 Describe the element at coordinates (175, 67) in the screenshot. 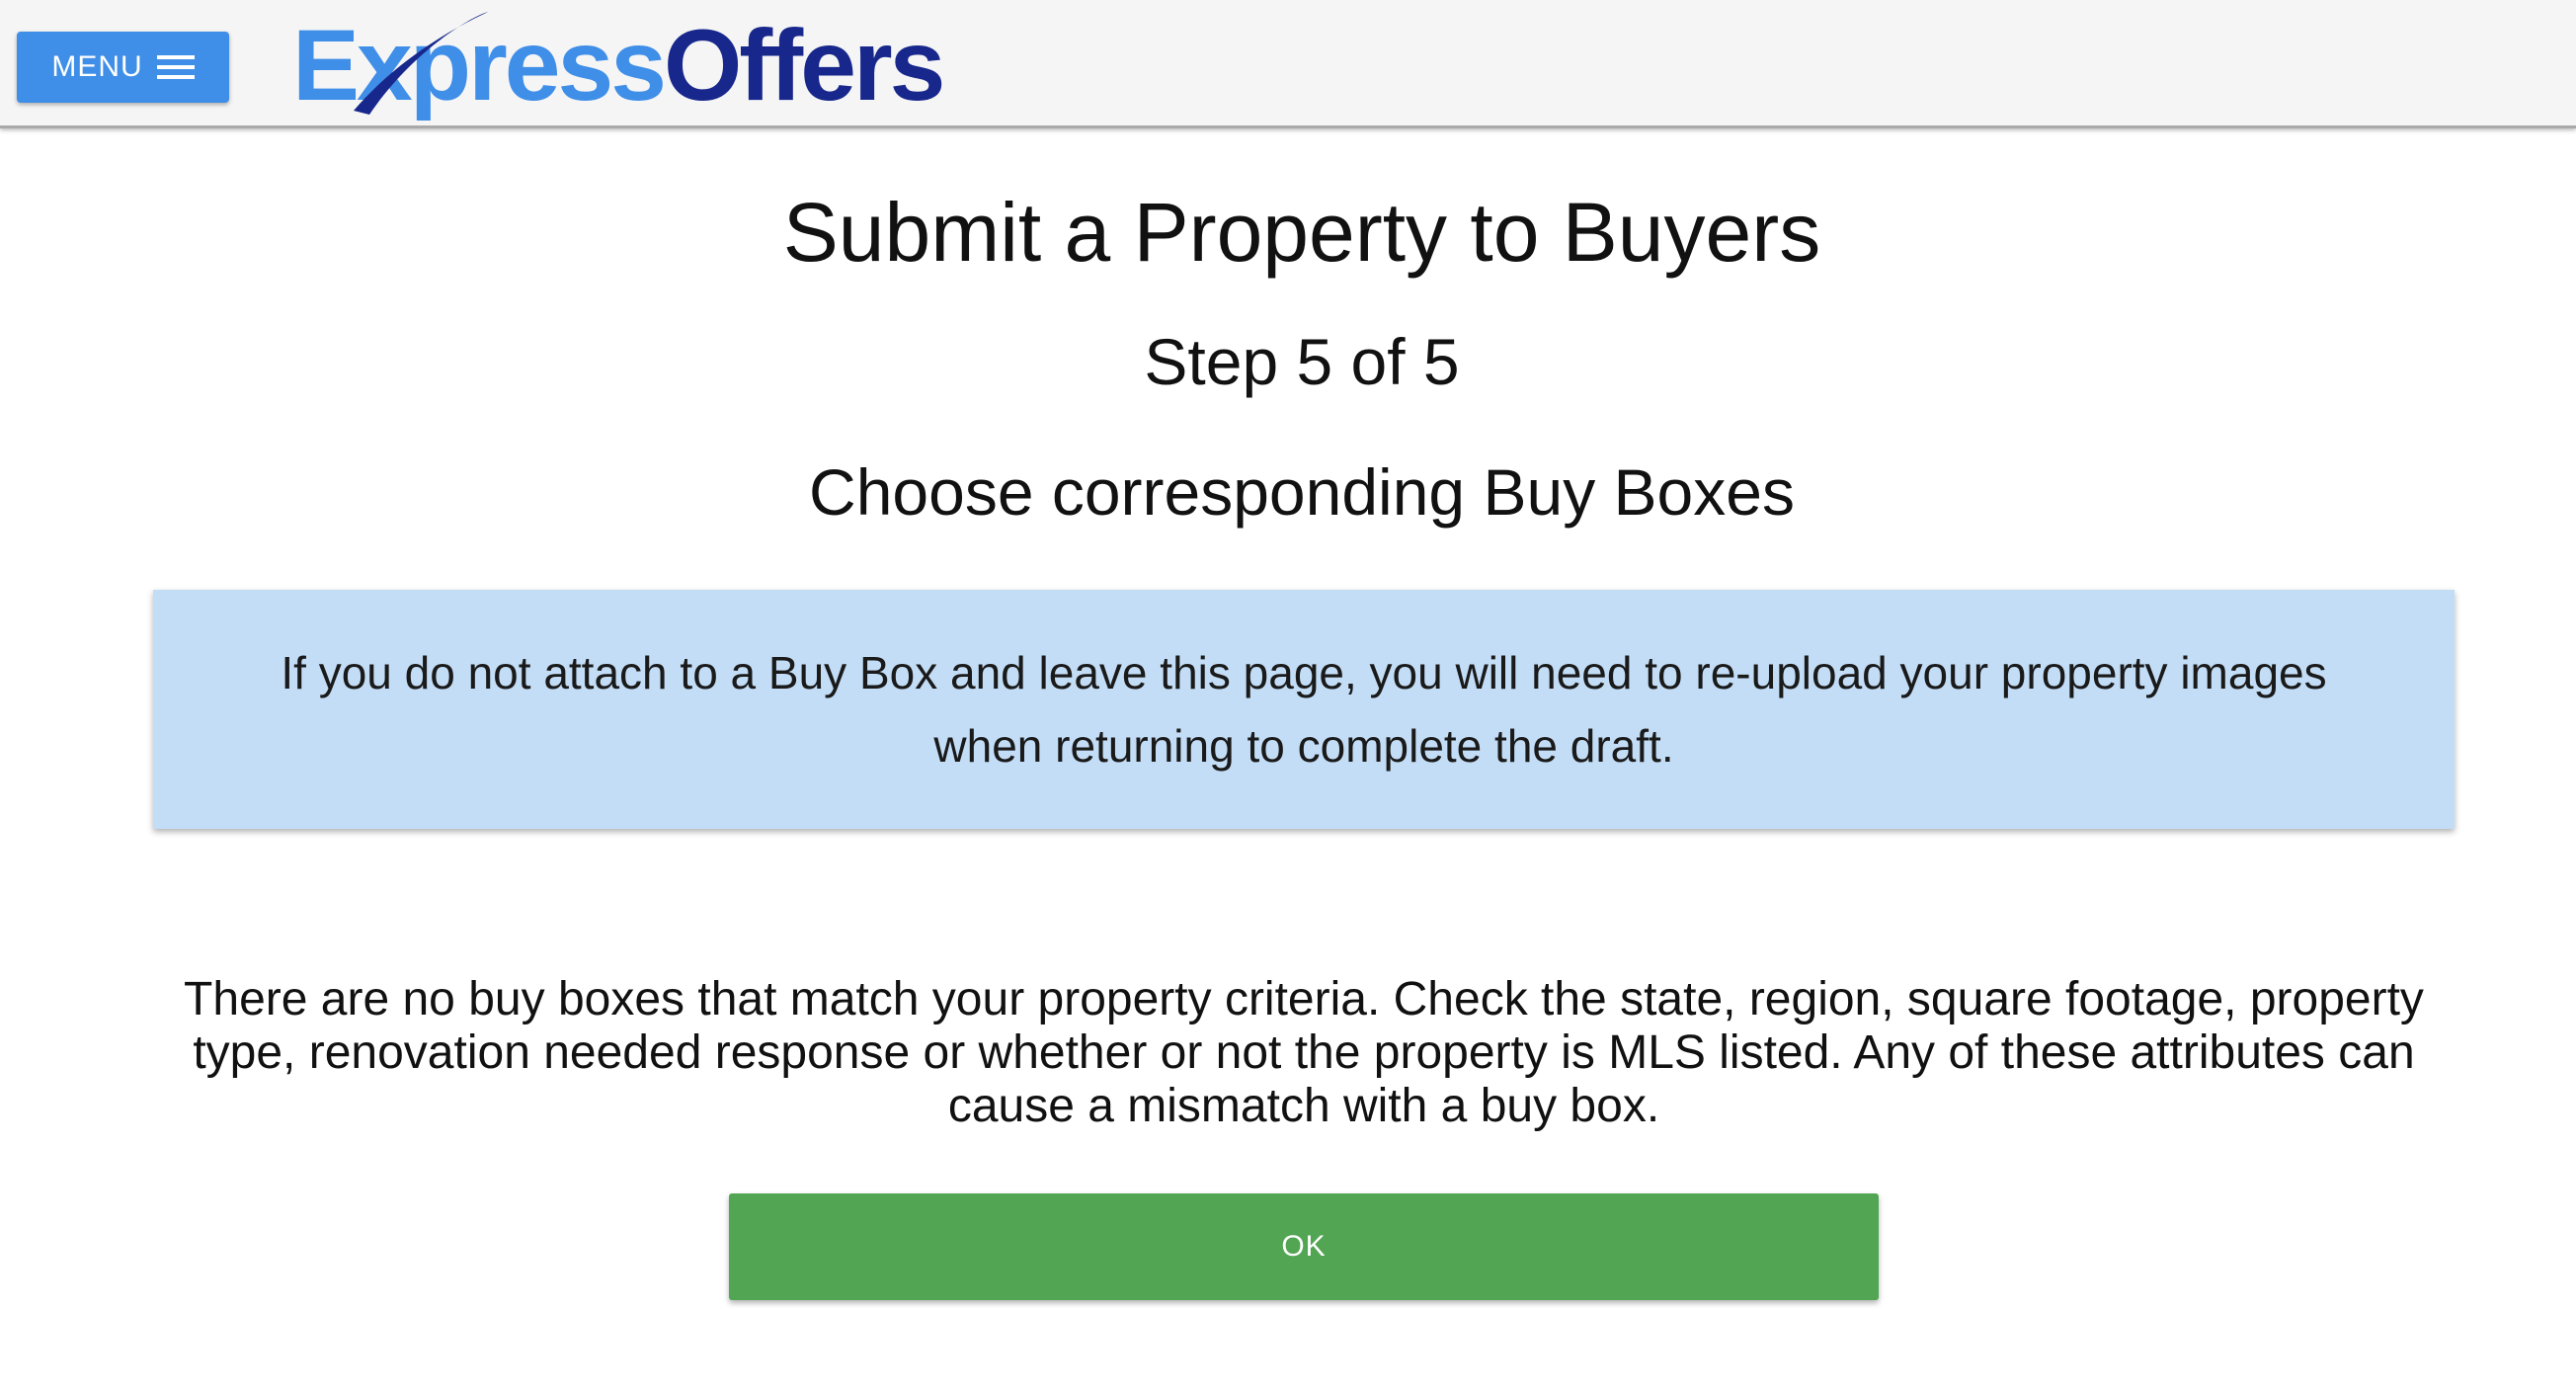

I see `hamburger-icon` at that location.